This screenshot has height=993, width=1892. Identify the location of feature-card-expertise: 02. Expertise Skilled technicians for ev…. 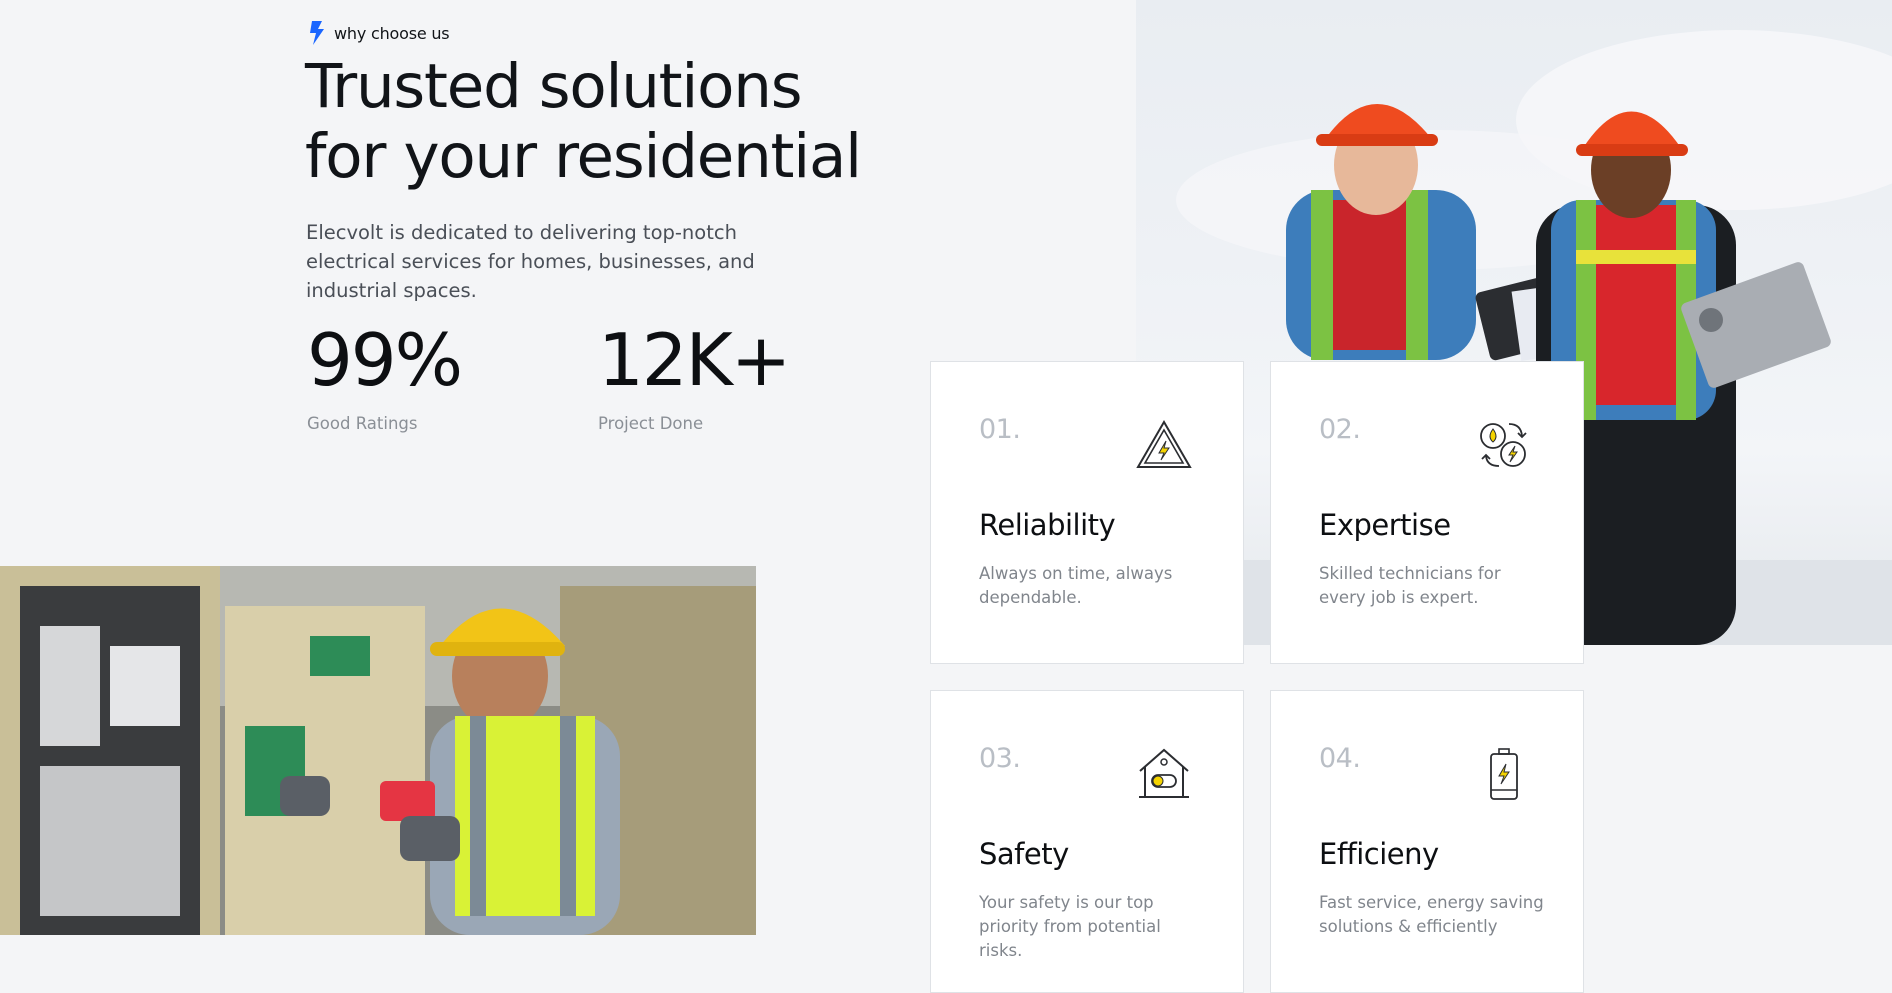
(1427, 512).